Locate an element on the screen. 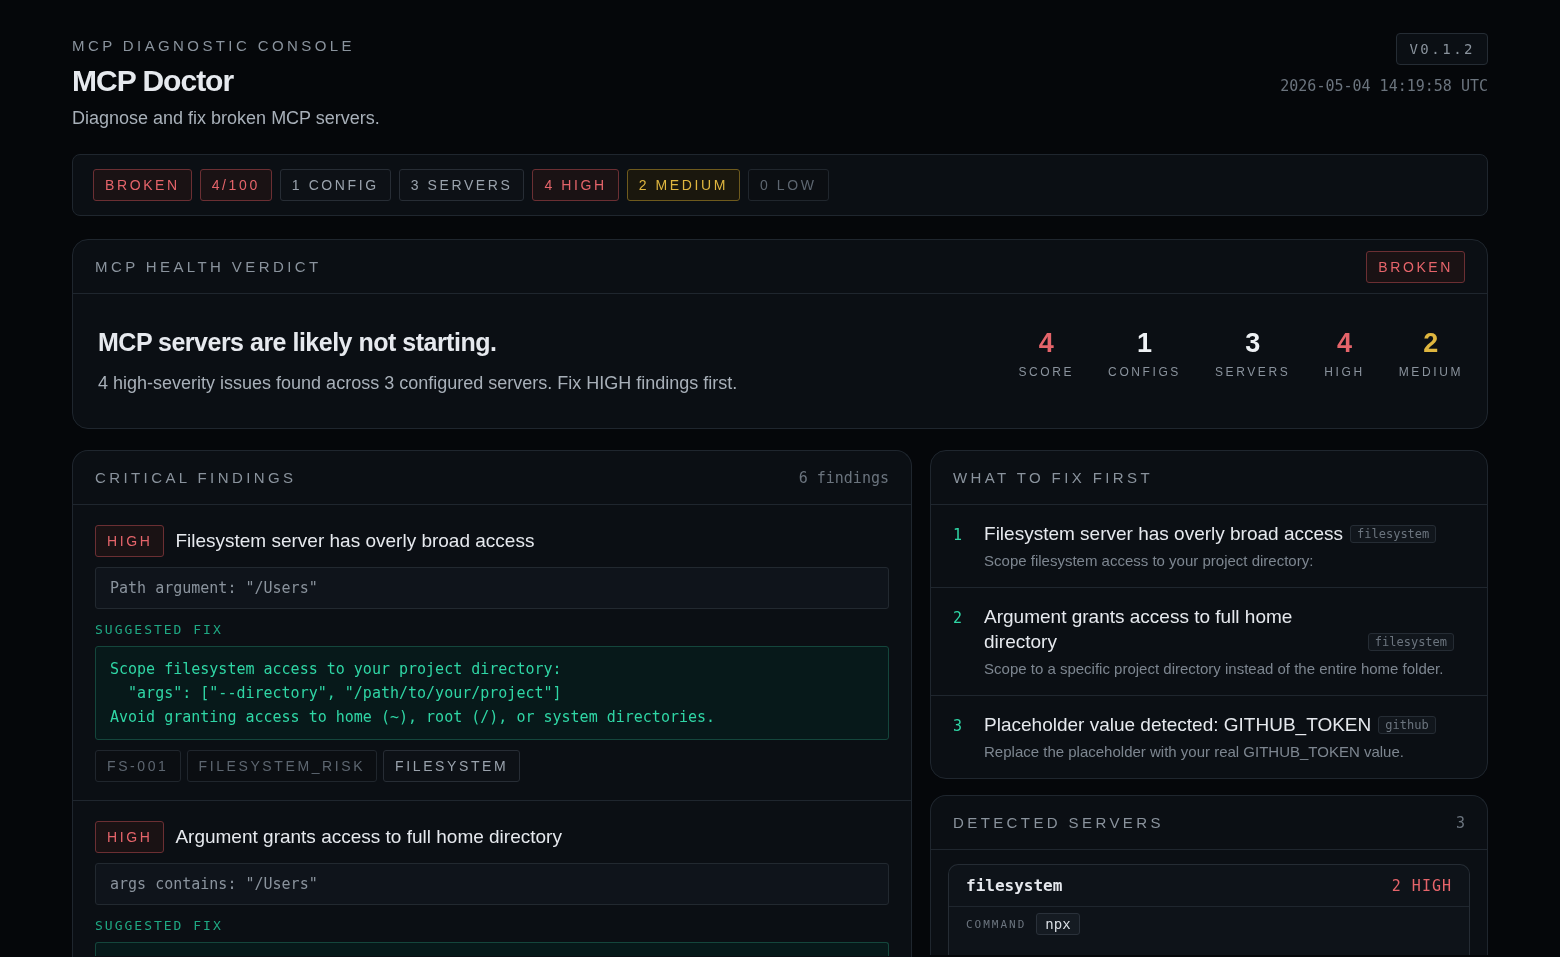 The width and height of the screenshot is (1560, 957). summary-chip: 4 HIGH is located at coordinates (575, 185).